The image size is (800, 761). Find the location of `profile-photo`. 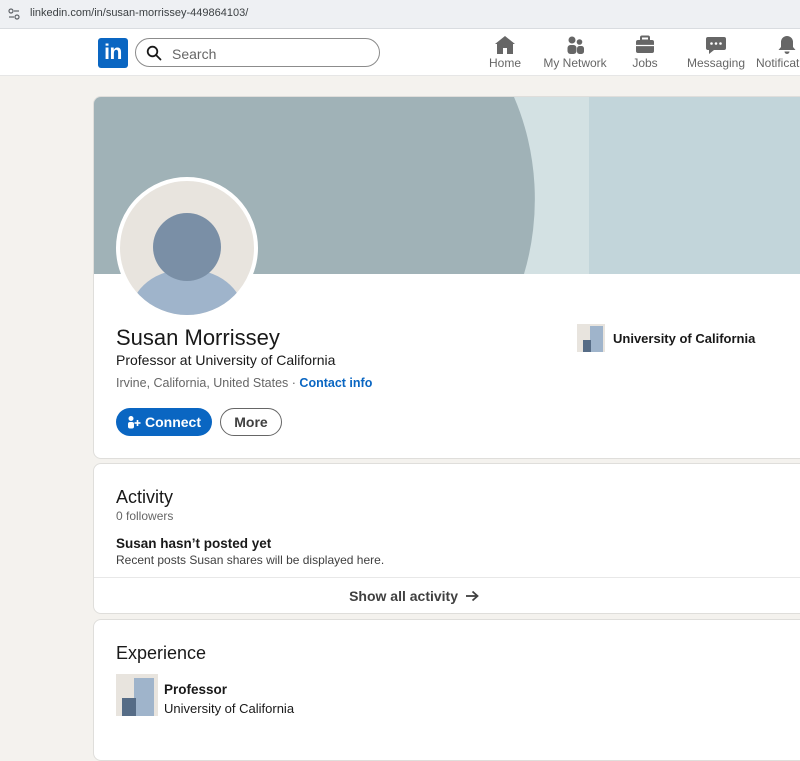

profile-photo is located at coordinates (187, 248).